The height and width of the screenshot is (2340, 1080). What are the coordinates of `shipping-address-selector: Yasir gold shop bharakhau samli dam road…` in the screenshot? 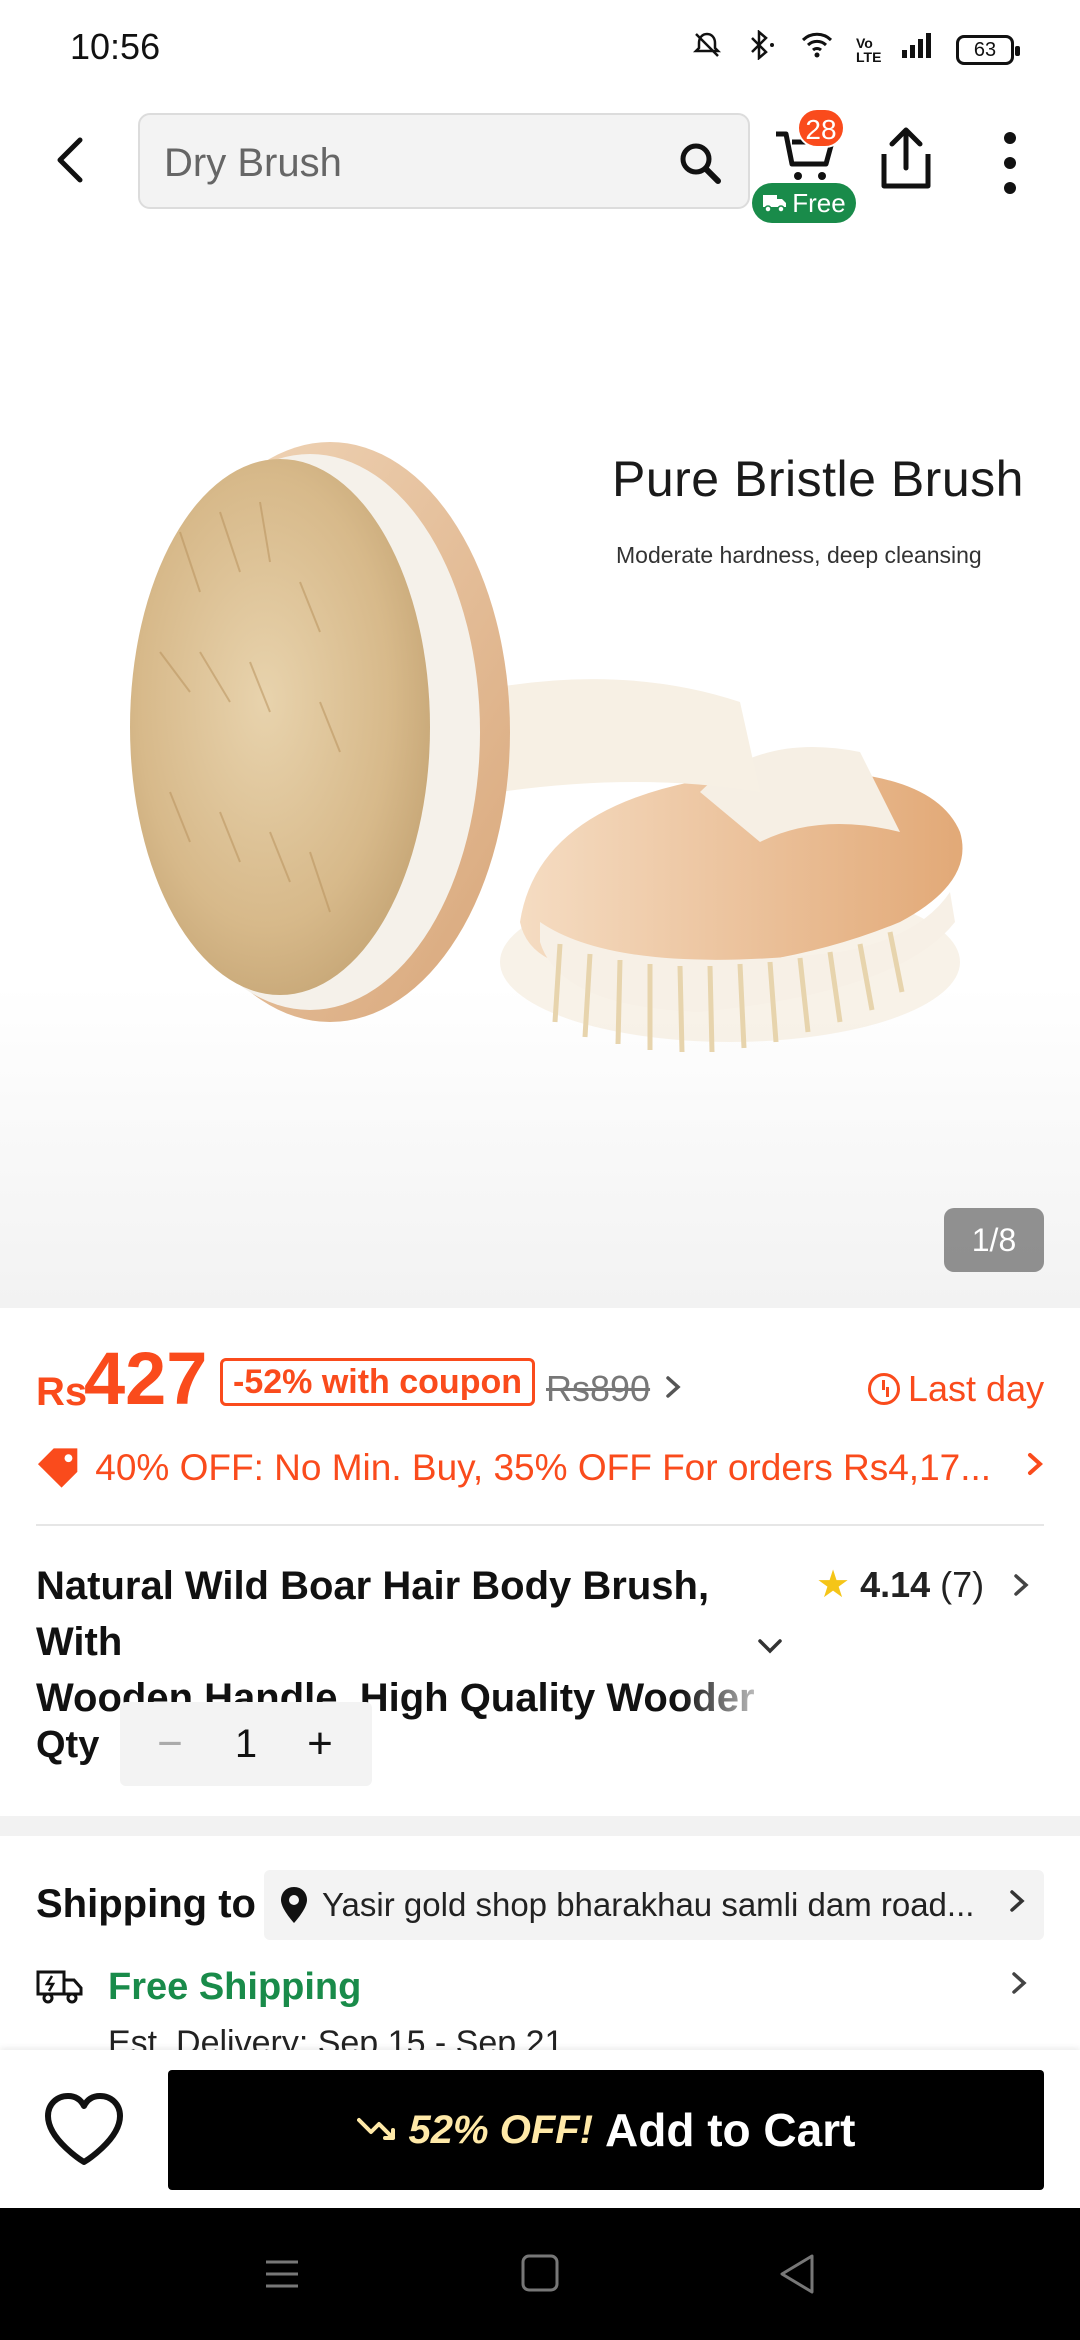 It's located at (654, 1905).